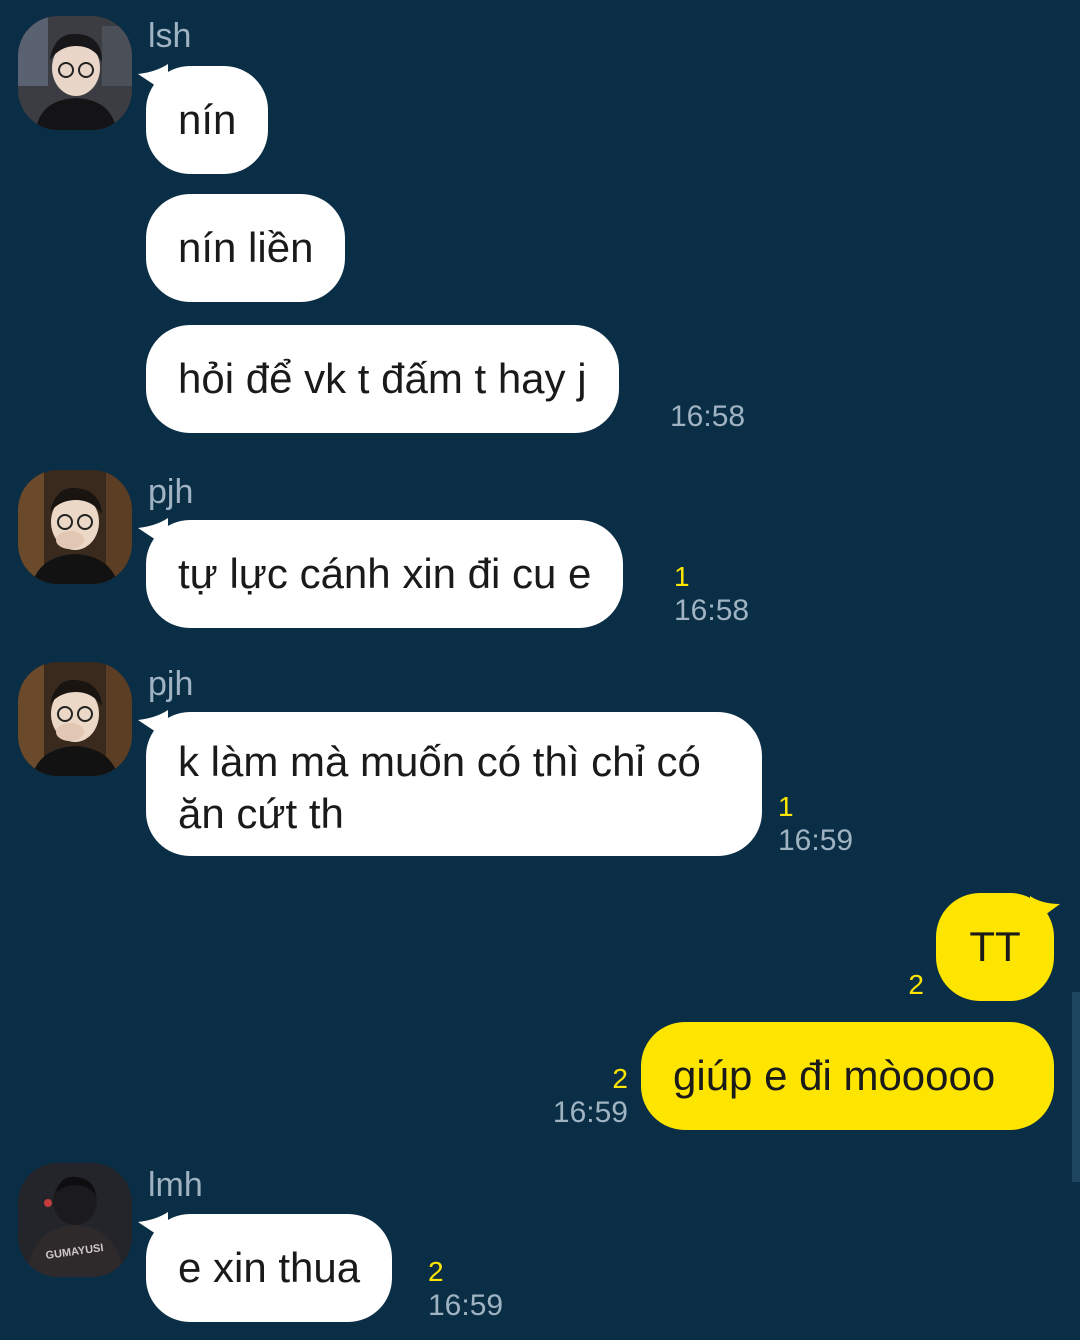  I want to click on message-bubble: giúp e đi mòoooo, so click(847, 1076).